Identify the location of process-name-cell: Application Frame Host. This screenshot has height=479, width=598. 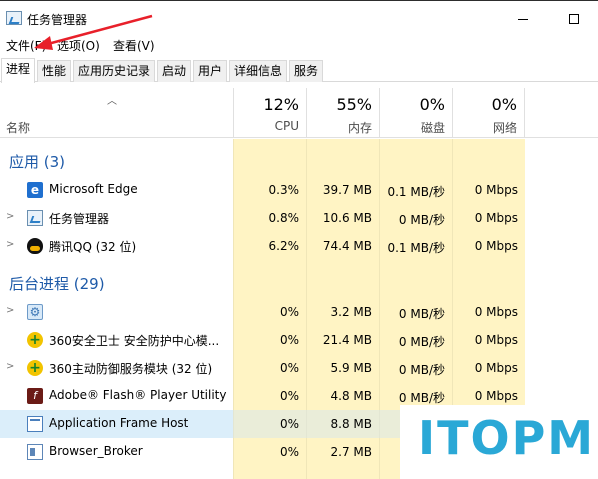
(116, 424).